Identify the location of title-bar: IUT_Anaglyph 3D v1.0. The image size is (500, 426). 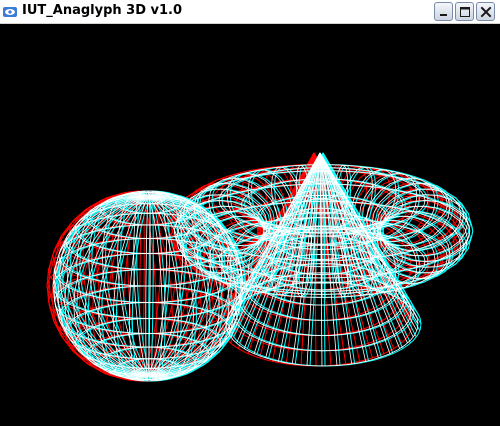
(250, 12).